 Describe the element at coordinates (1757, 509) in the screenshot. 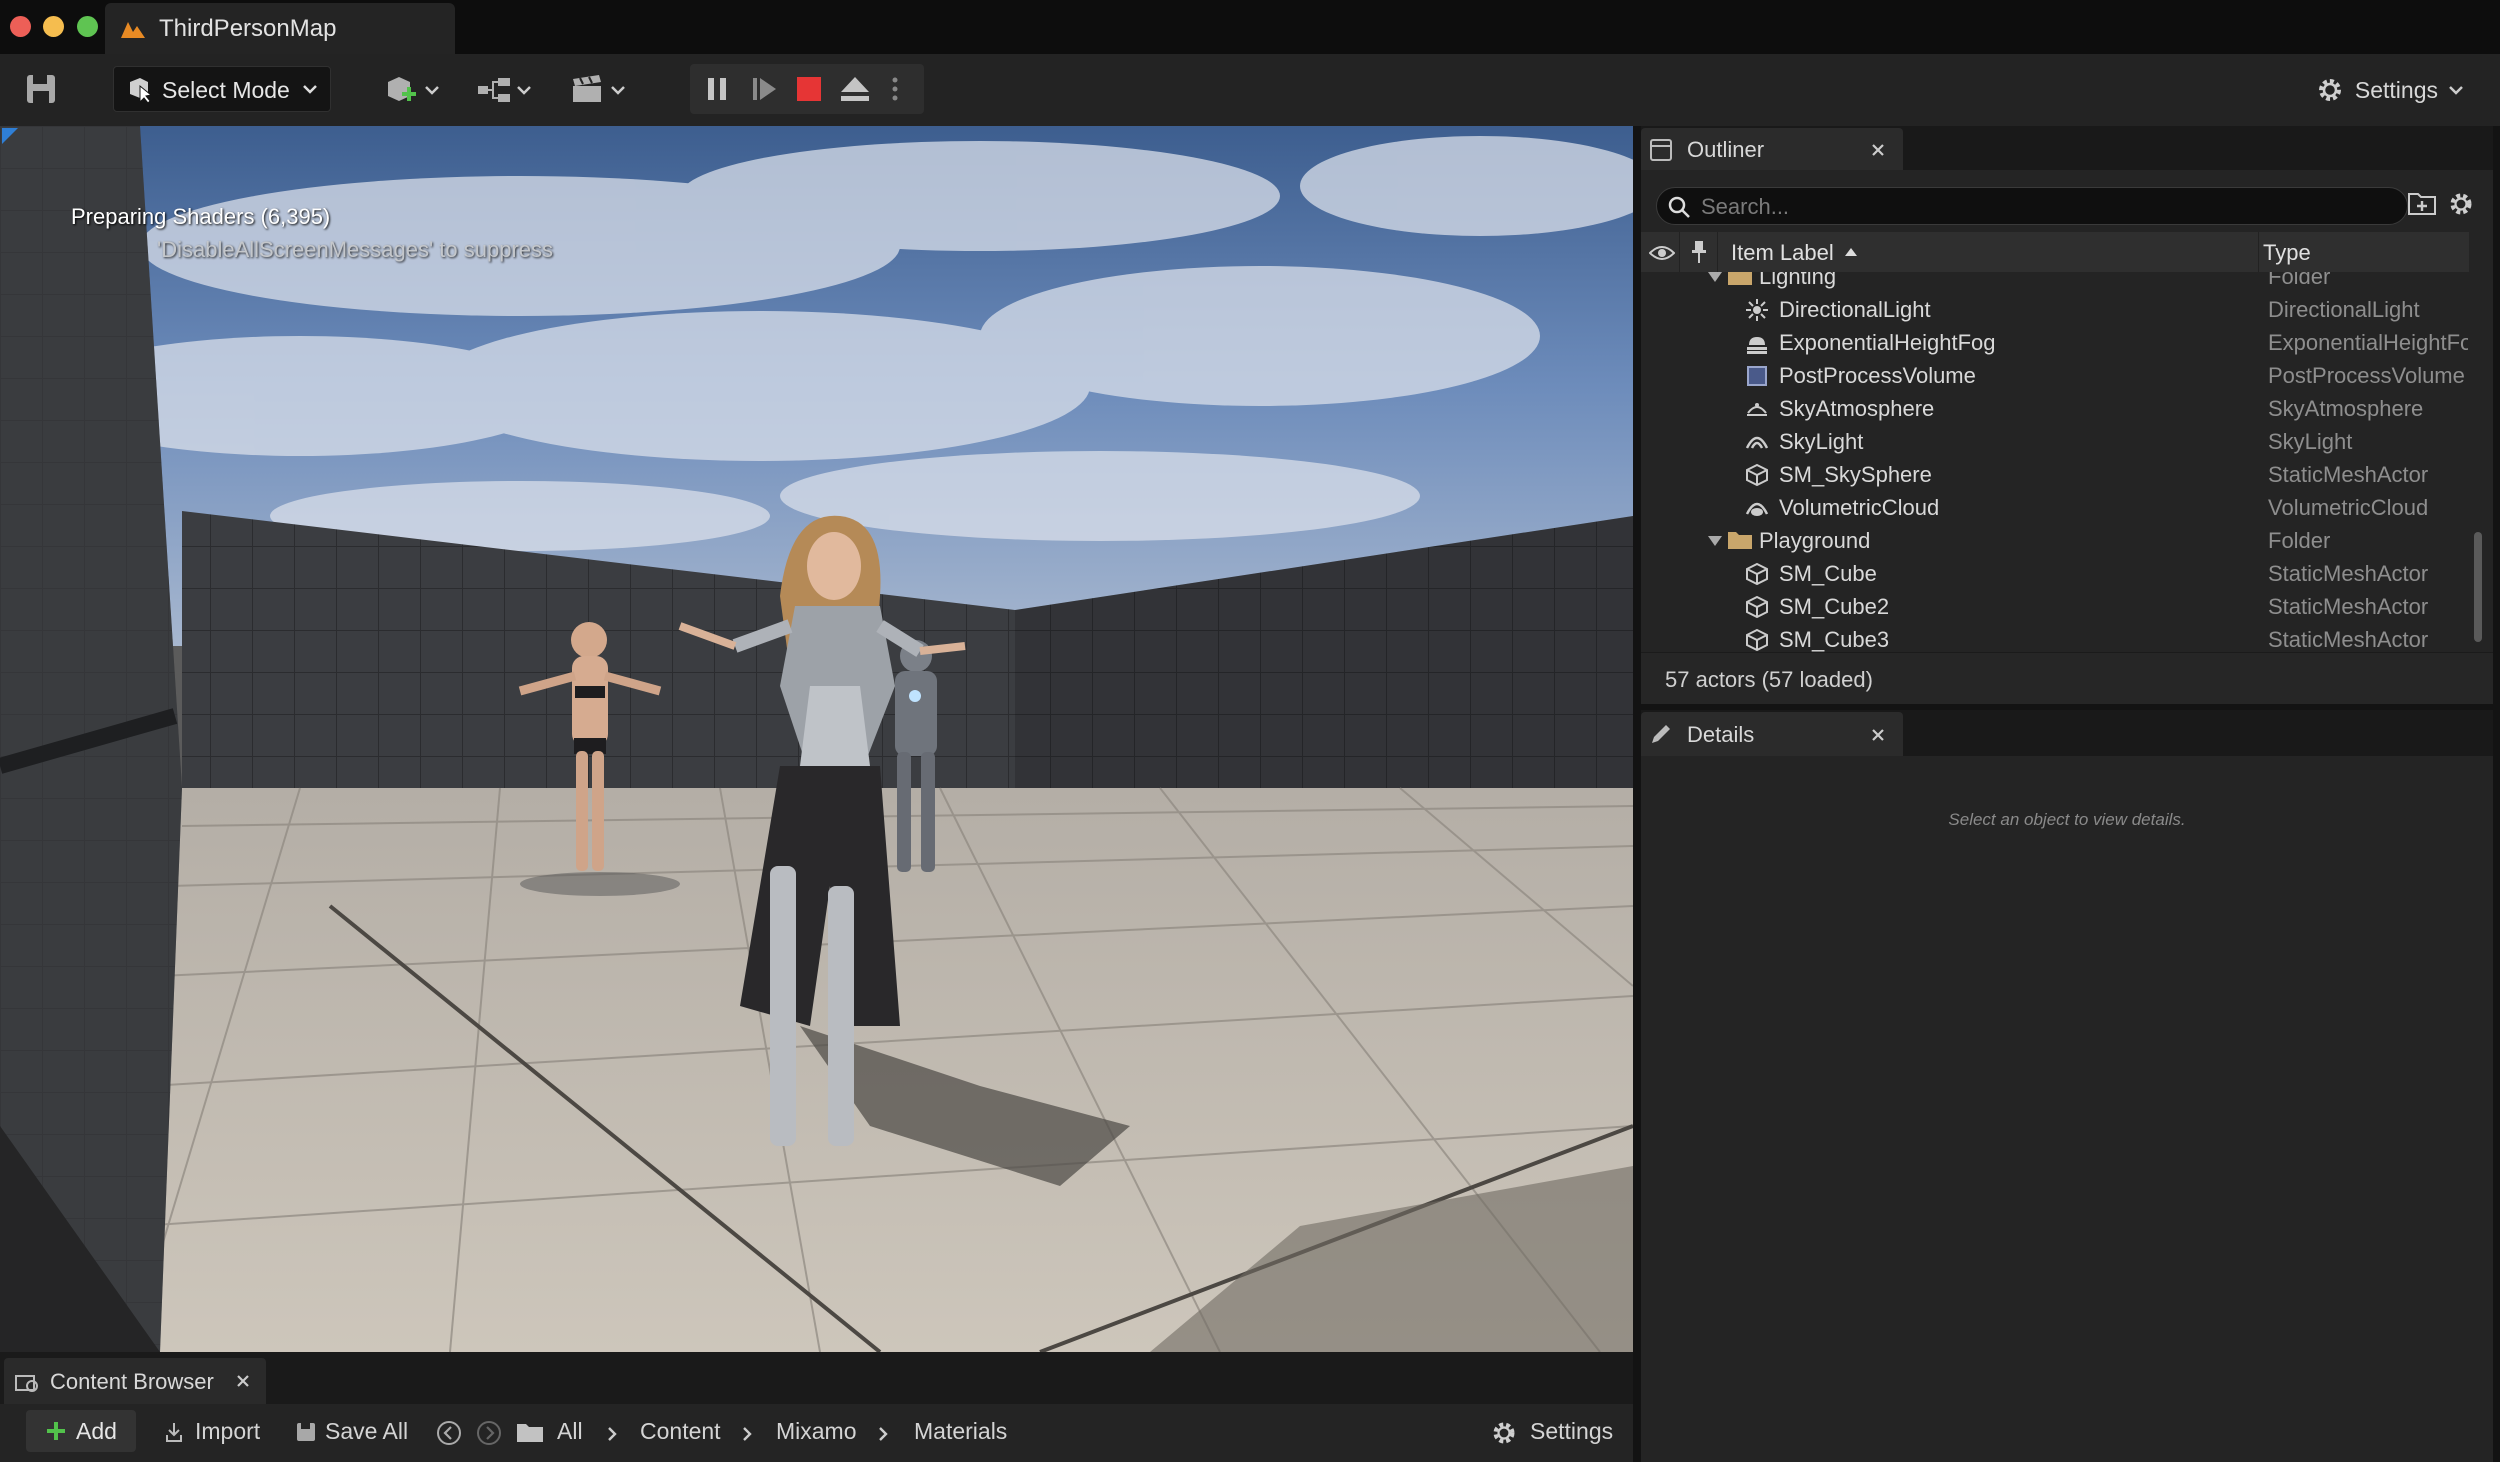

I see `volumetric-cloud-icon` at that location.